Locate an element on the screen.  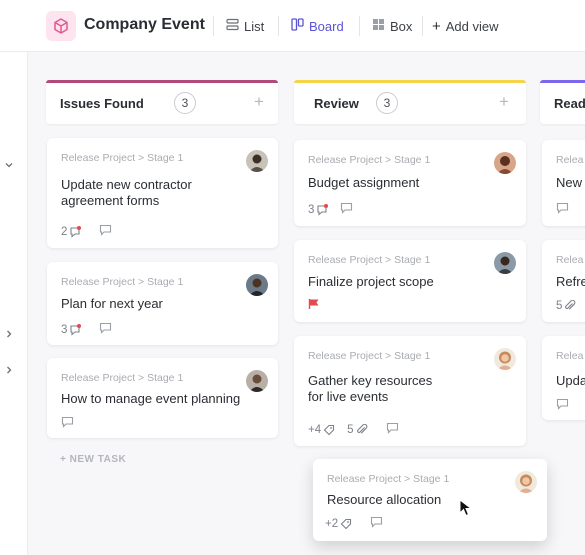
top-bar: Company Event List Board Box + Add view is located at coordinates (292, 26).